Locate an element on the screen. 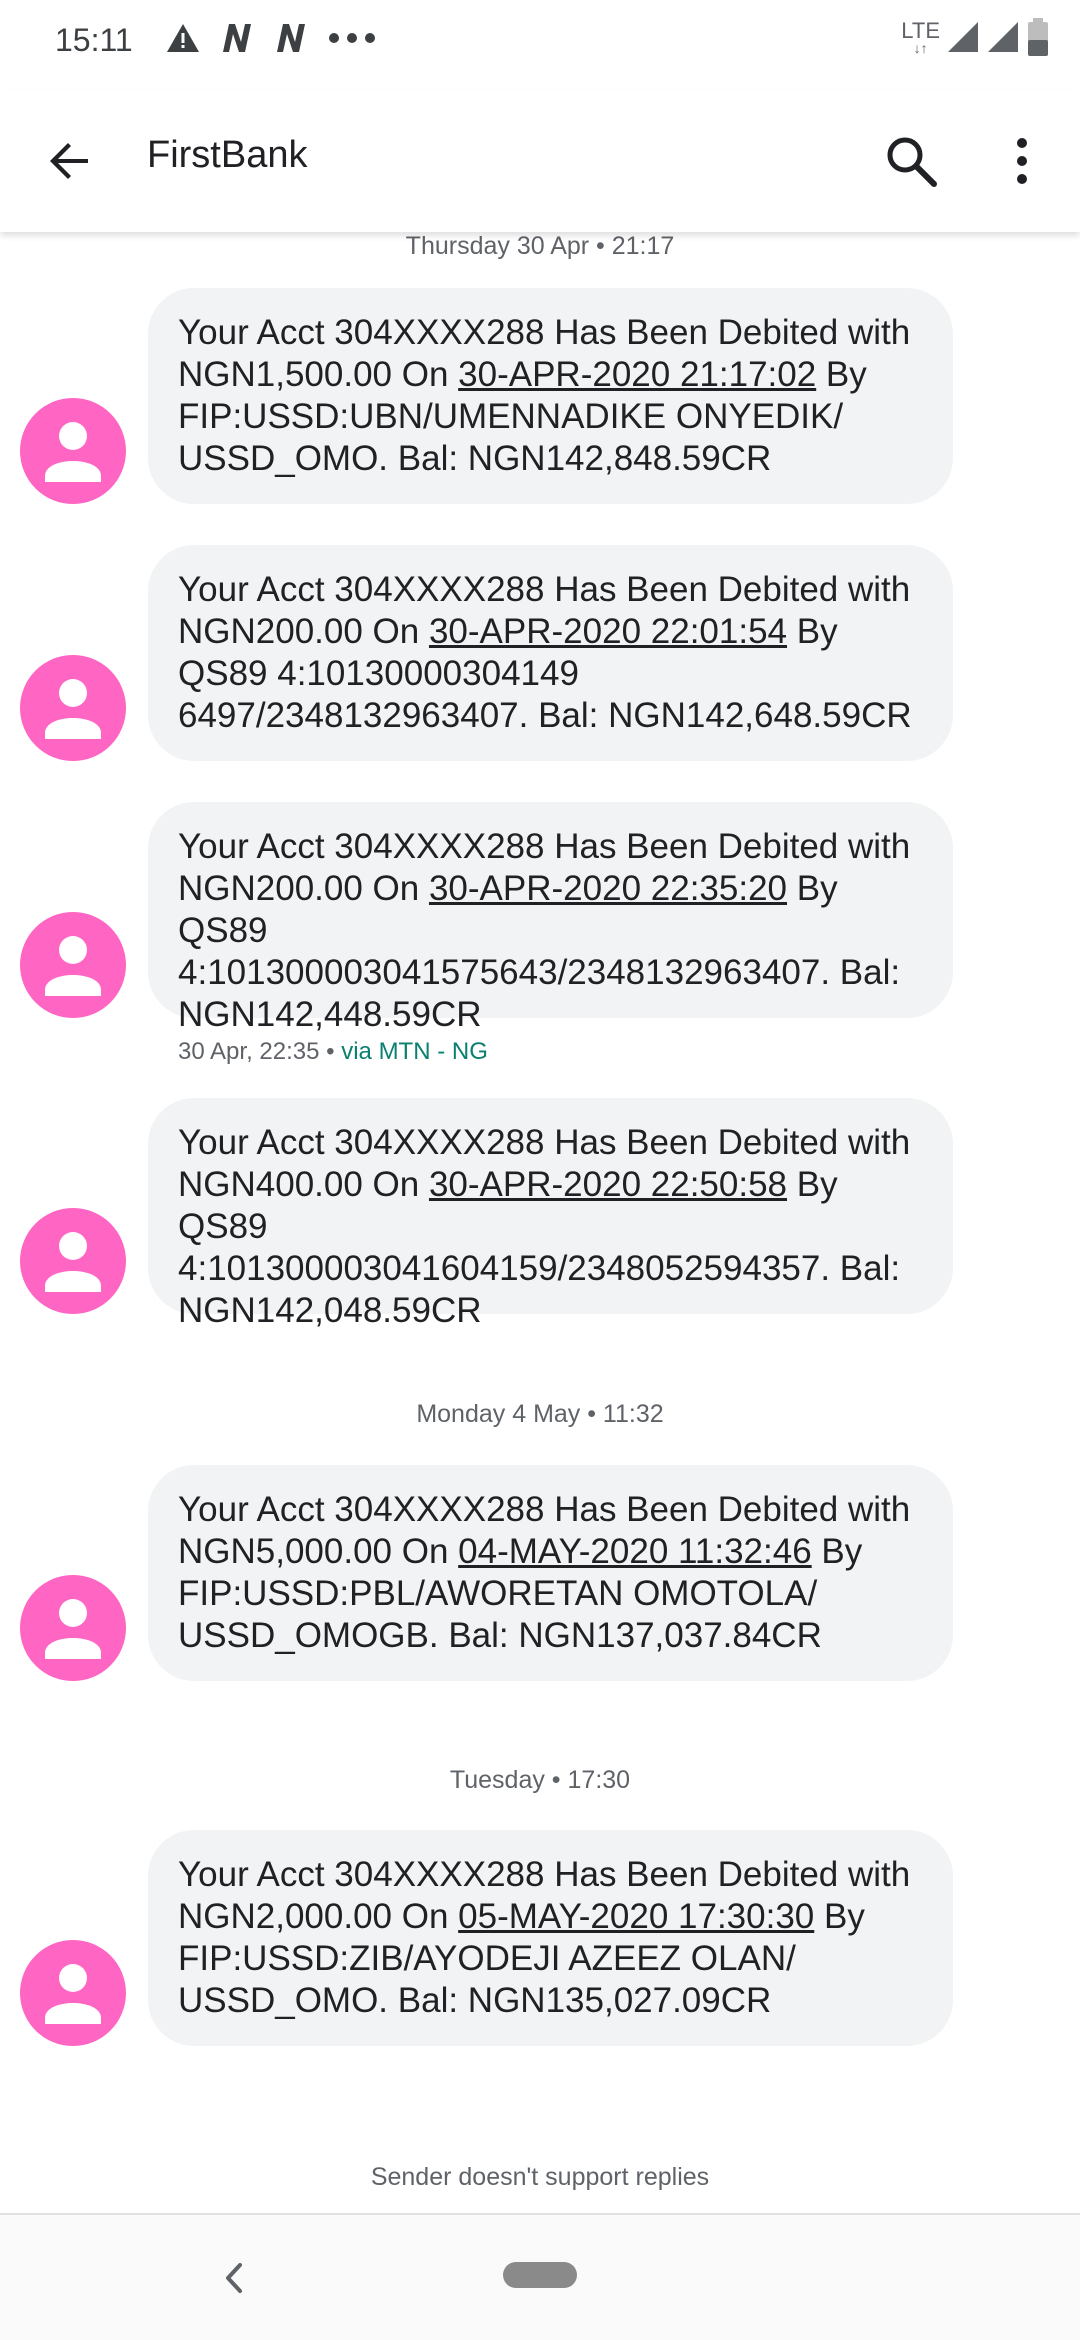  search-icon is located at coordinates (912, 162).